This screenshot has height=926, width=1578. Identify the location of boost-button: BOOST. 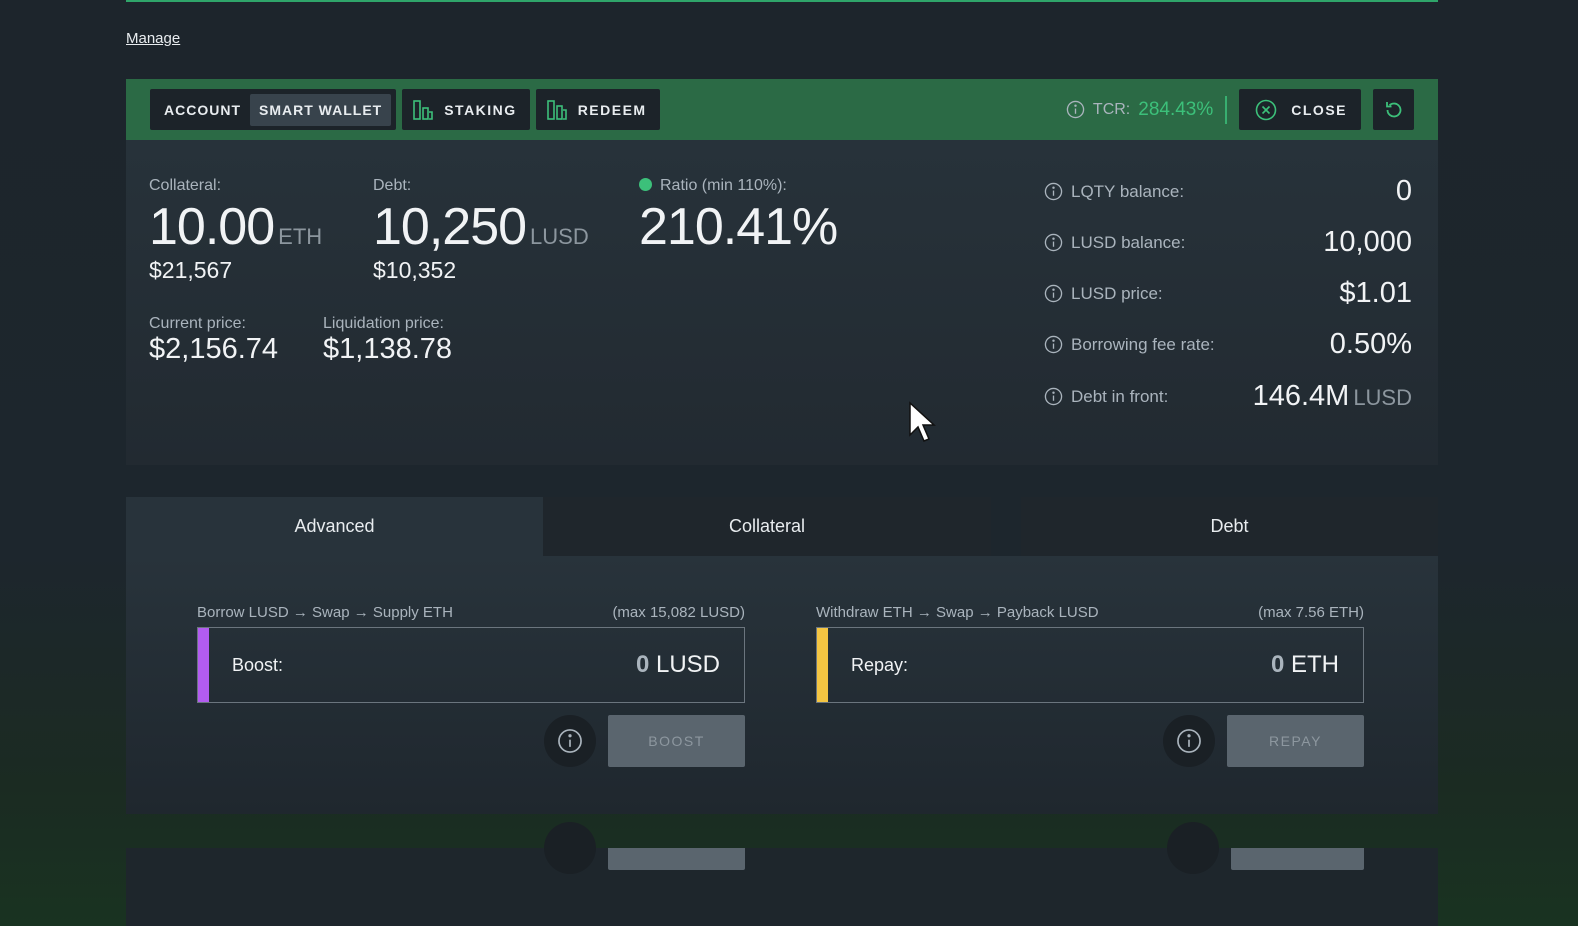
(676, 741).